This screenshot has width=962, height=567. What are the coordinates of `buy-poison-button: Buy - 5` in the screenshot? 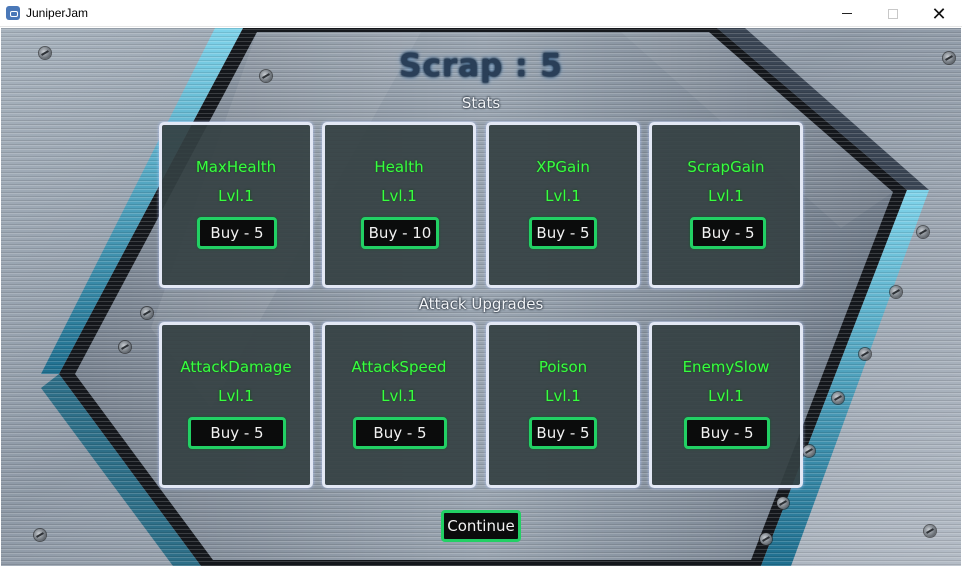 It's located at (563, 433).